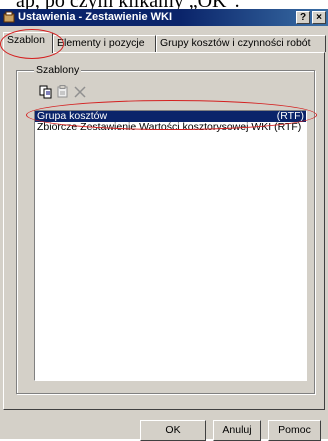  What do you see at coordinates (58, 70) in the screenshot?
I see `templates-group-label: Szablony` at bounding box center [58, 70].